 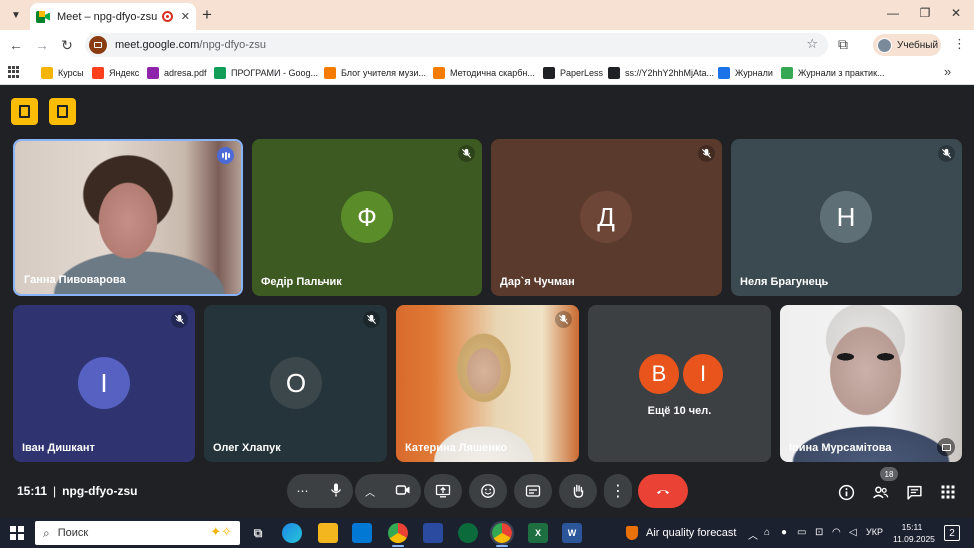 I want to click on bookmark-item: PaperLess, so click(x=573, y=72).